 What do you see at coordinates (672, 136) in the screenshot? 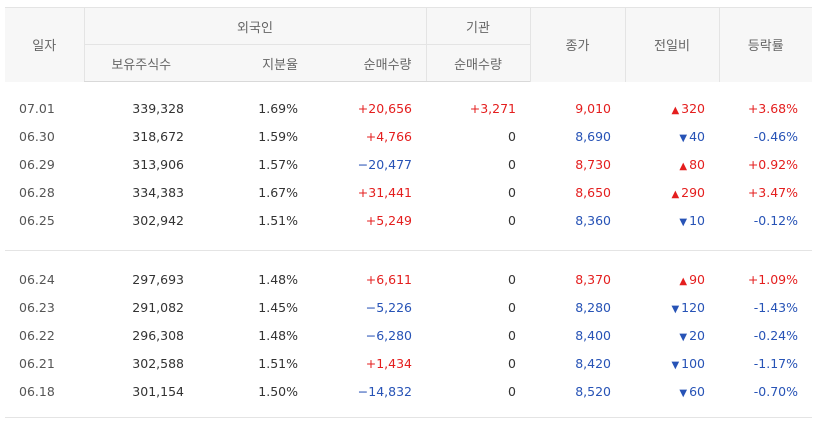
I see `cell-change: ▼ 40` at bounding box center [672, 136].